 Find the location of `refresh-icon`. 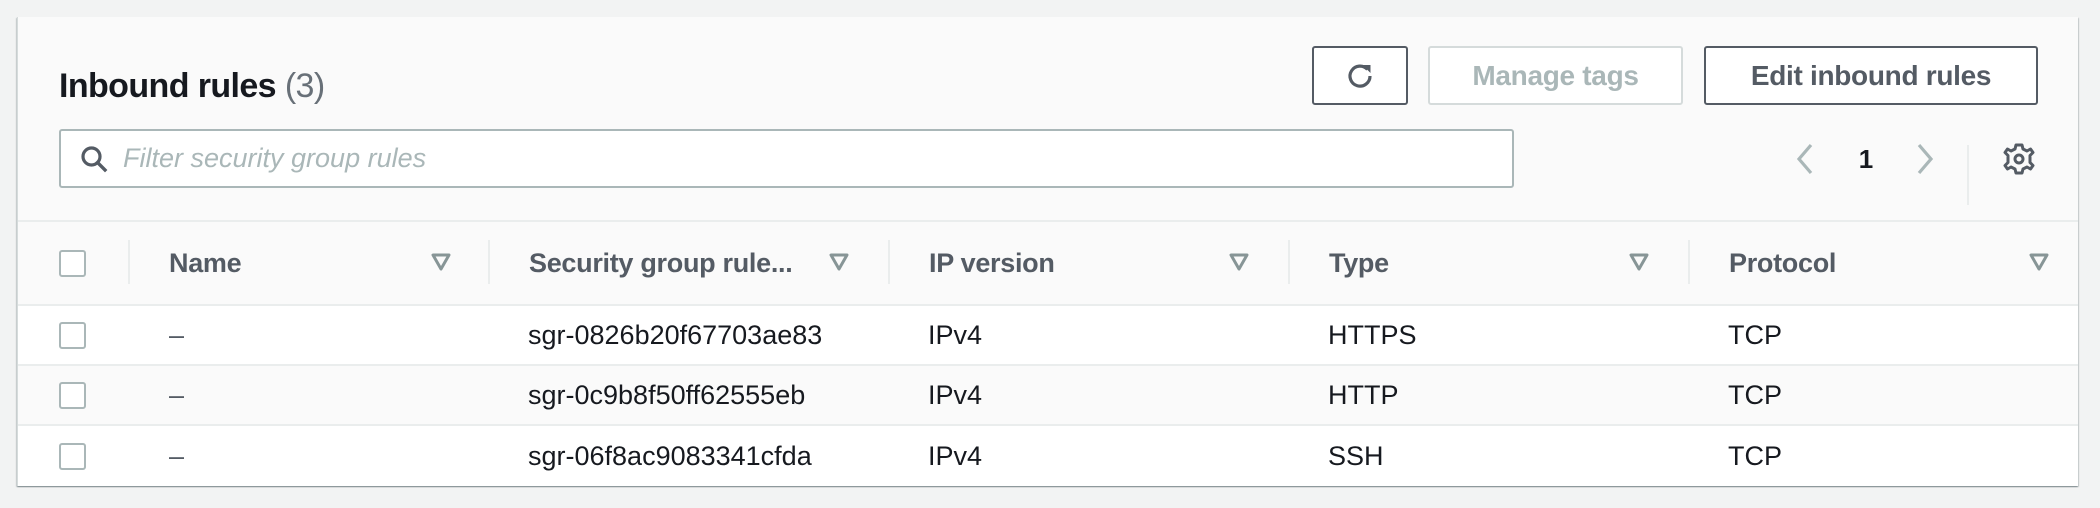

refresh-icon is located at coordinates (1360, 76).